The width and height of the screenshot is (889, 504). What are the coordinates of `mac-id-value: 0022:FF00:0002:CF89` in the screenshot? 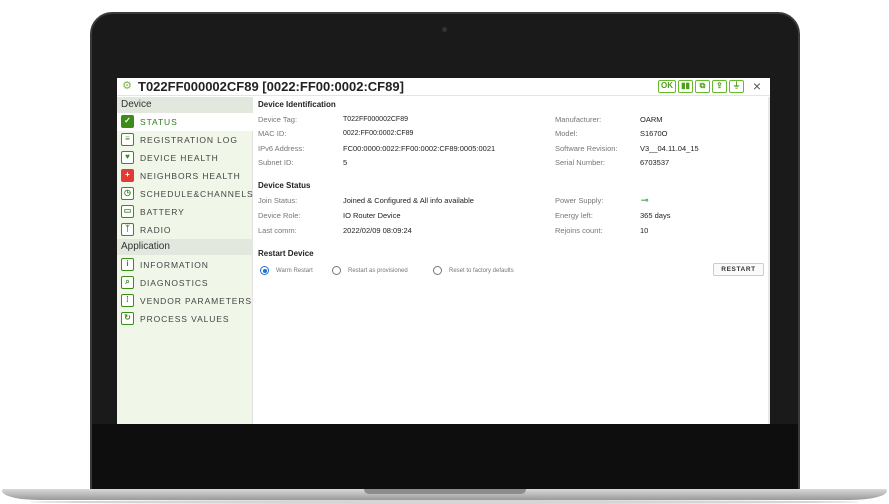 It's located at (378, 133).